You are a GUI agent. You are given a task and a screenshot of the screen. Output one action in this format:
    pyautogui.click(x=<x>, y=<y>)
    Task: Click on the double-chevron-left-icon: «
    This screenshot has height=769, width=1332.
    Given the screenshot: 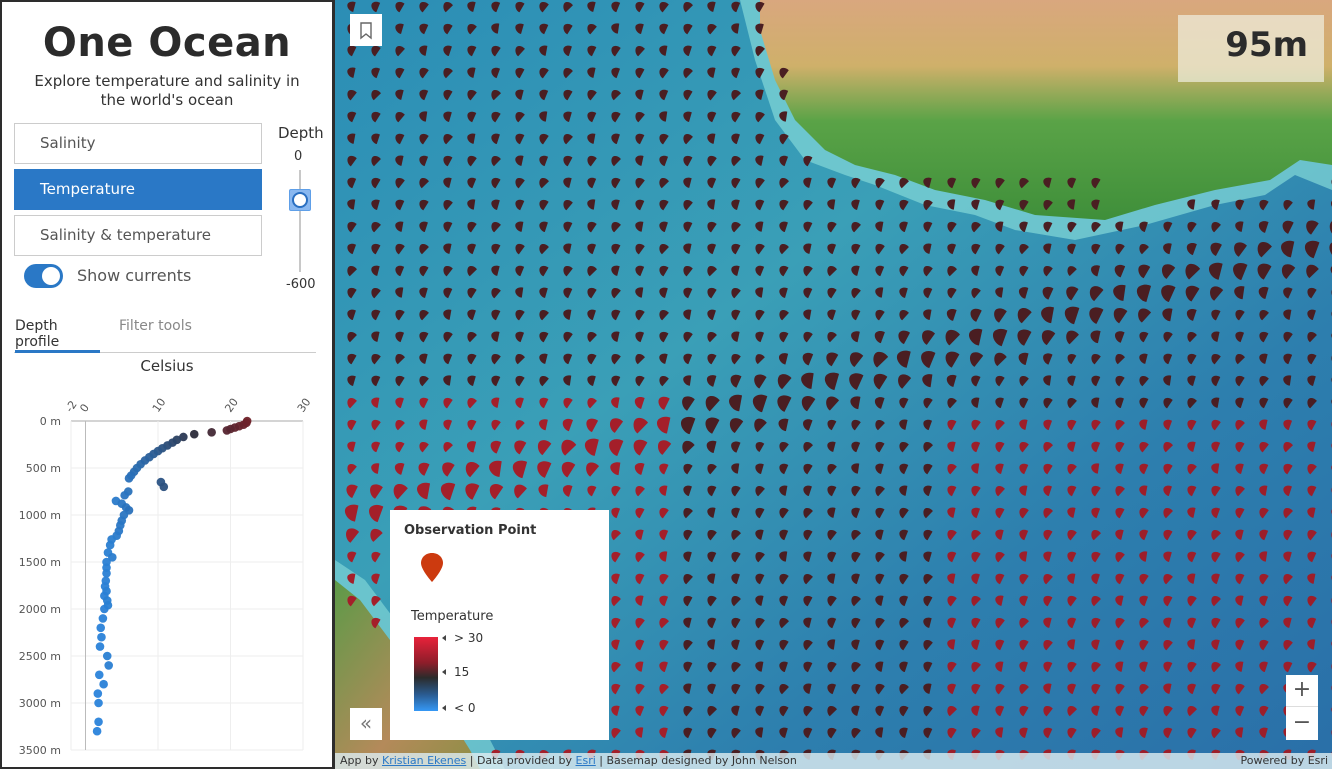 What is the action you would take?
    pyautogui.click(x=366, y=723)
    